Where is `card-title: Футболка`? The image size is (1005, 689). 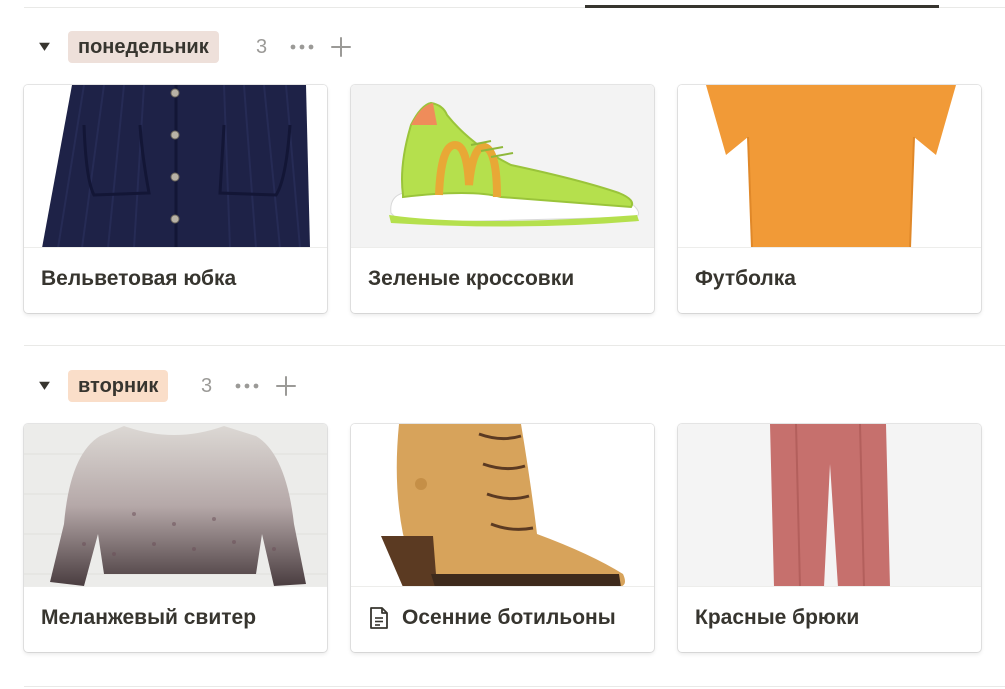
card-title: Футболка is located at coordinates (745, 278).